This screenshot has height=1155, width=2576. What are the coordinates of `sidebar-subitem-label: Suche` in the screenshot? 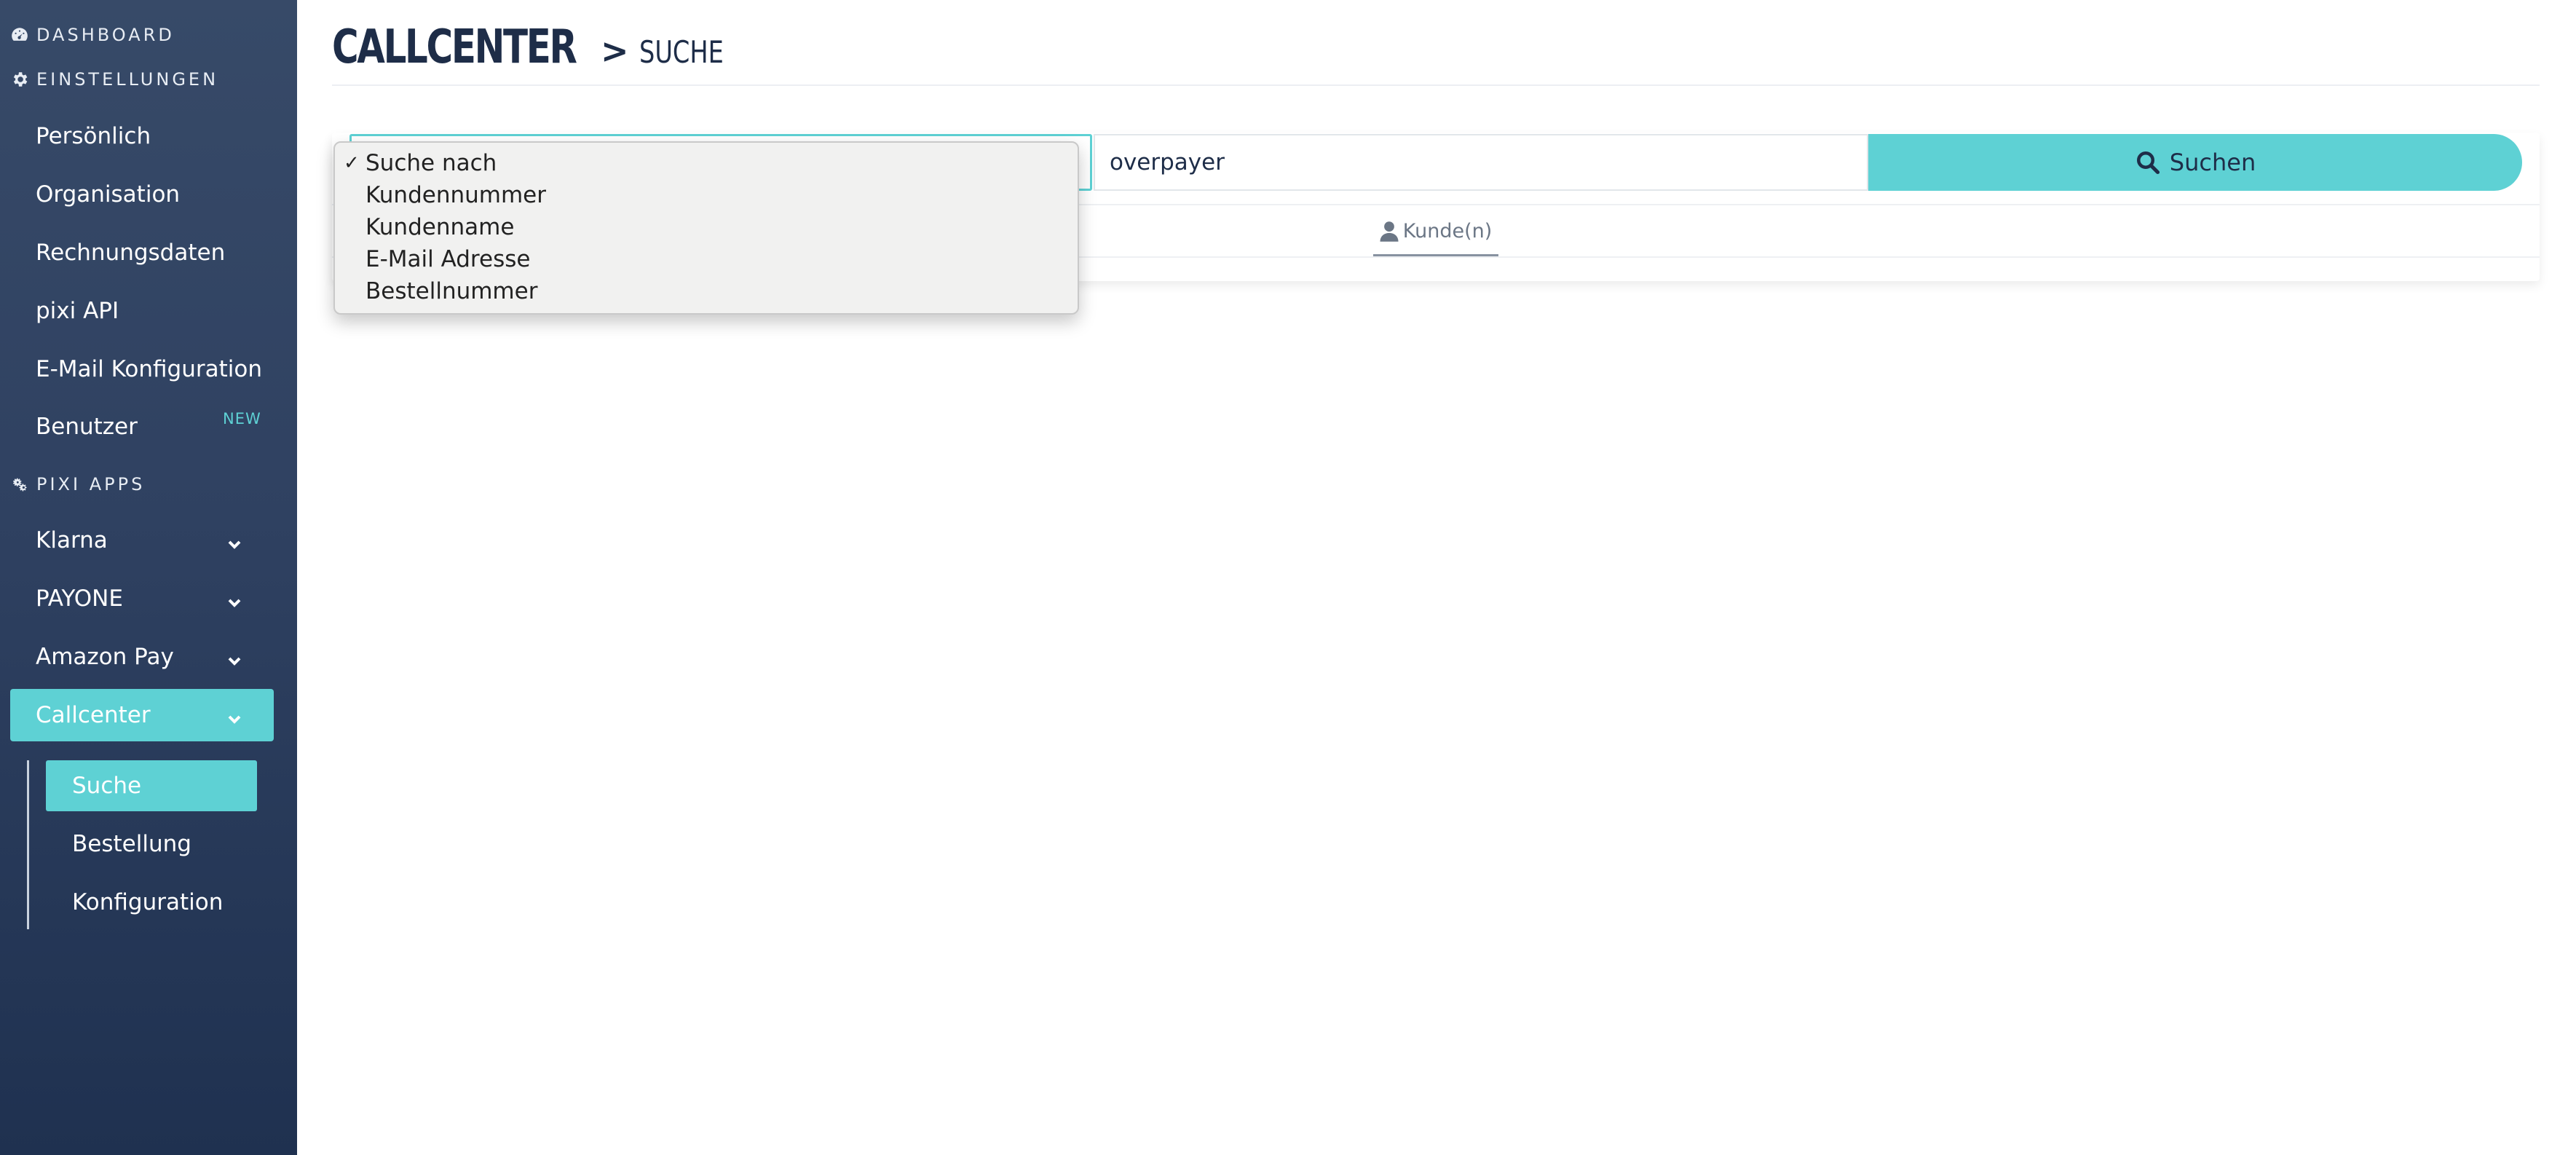 It's located at (107, 786).